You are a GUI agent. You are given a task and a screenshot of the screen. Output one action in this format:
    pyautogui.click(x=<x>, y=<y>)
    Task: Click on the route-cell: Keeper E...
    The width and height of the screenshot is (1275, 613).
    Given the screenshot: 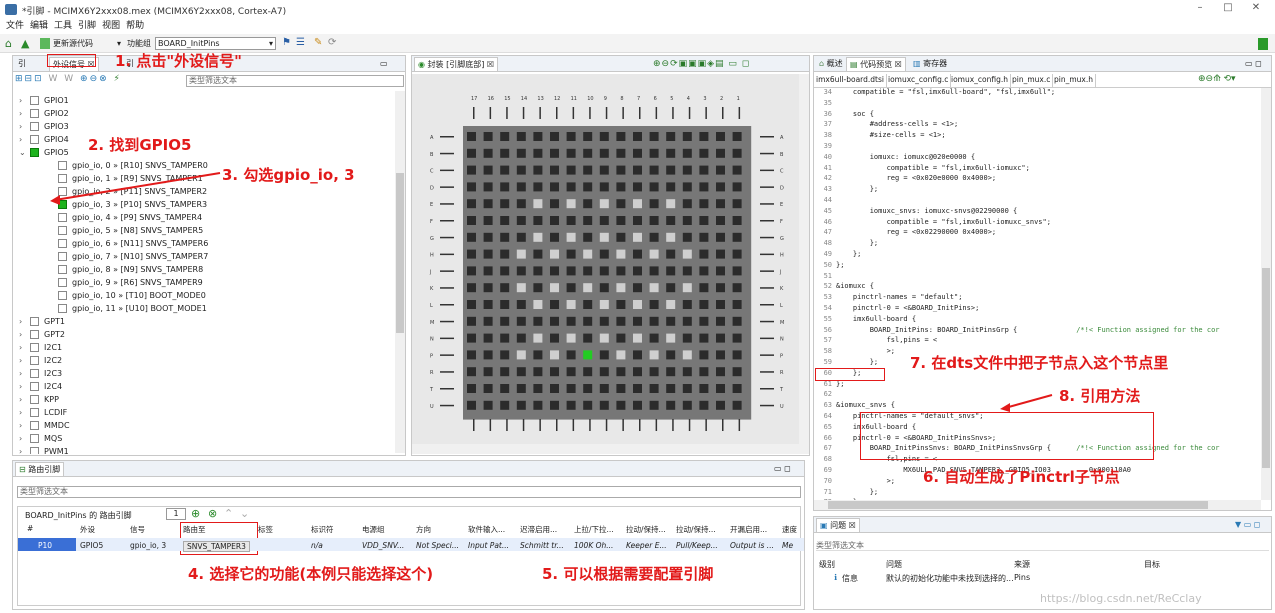 What is the action you would take?
    pyautogui.click(x=646, y=545)
    